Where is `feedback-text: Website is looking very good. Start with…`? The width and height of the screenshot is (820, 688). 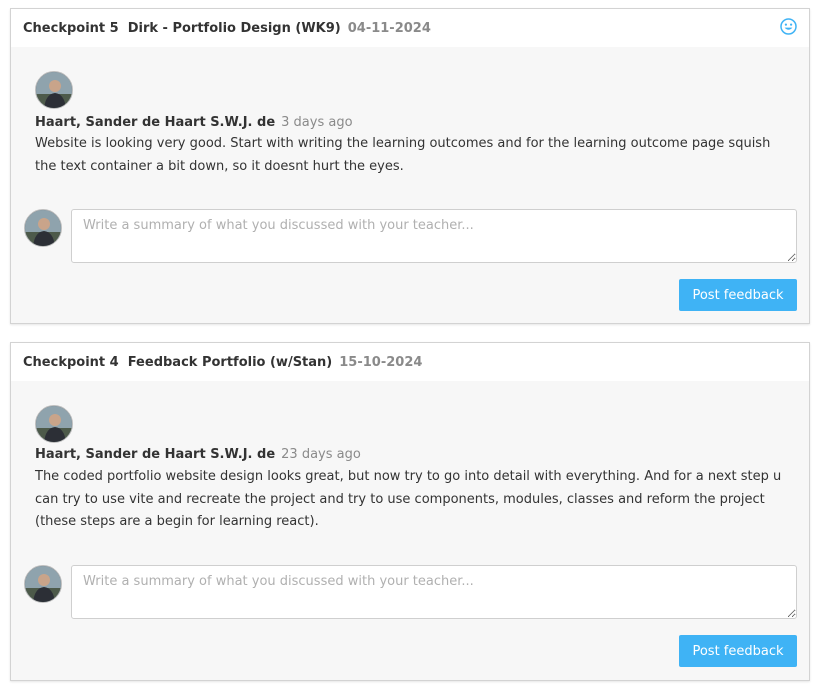 feedback-text: Website is looking very good. Start with… is located at coordinates (403, 155).